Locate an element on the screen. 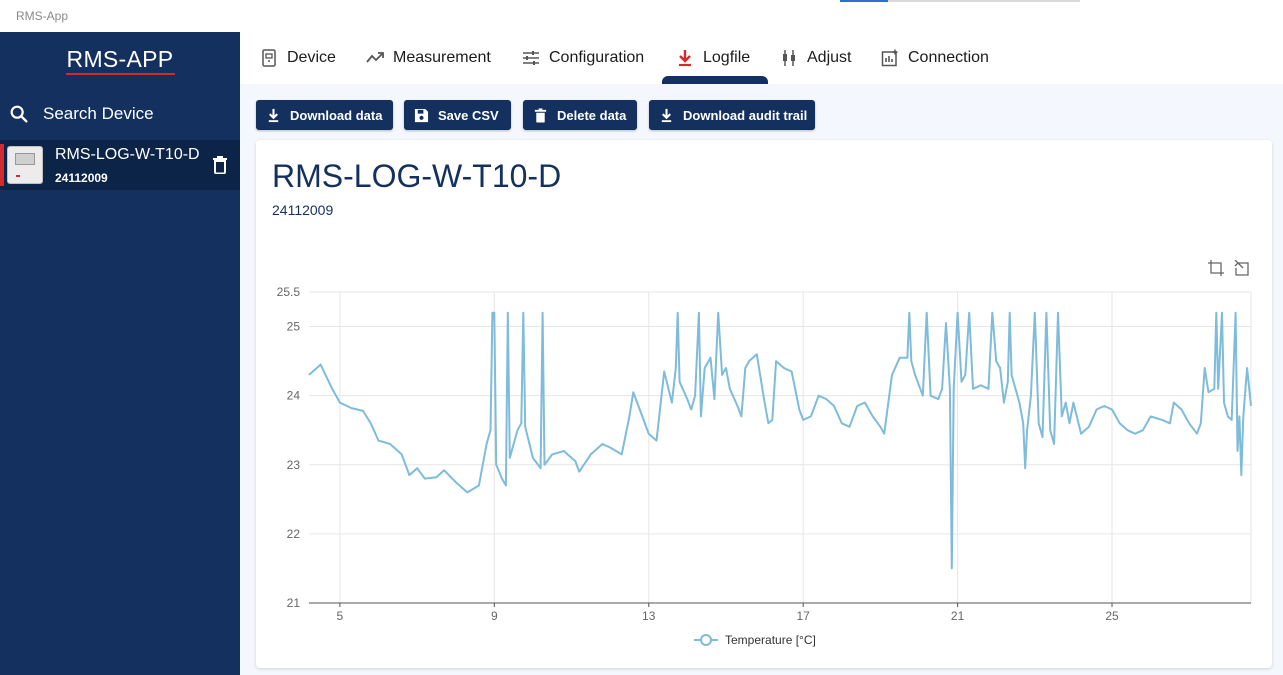 Image resolution: width=1283 pixels, height=675 pixels. tab-connection: Connection is located at coordinates (935, 58).